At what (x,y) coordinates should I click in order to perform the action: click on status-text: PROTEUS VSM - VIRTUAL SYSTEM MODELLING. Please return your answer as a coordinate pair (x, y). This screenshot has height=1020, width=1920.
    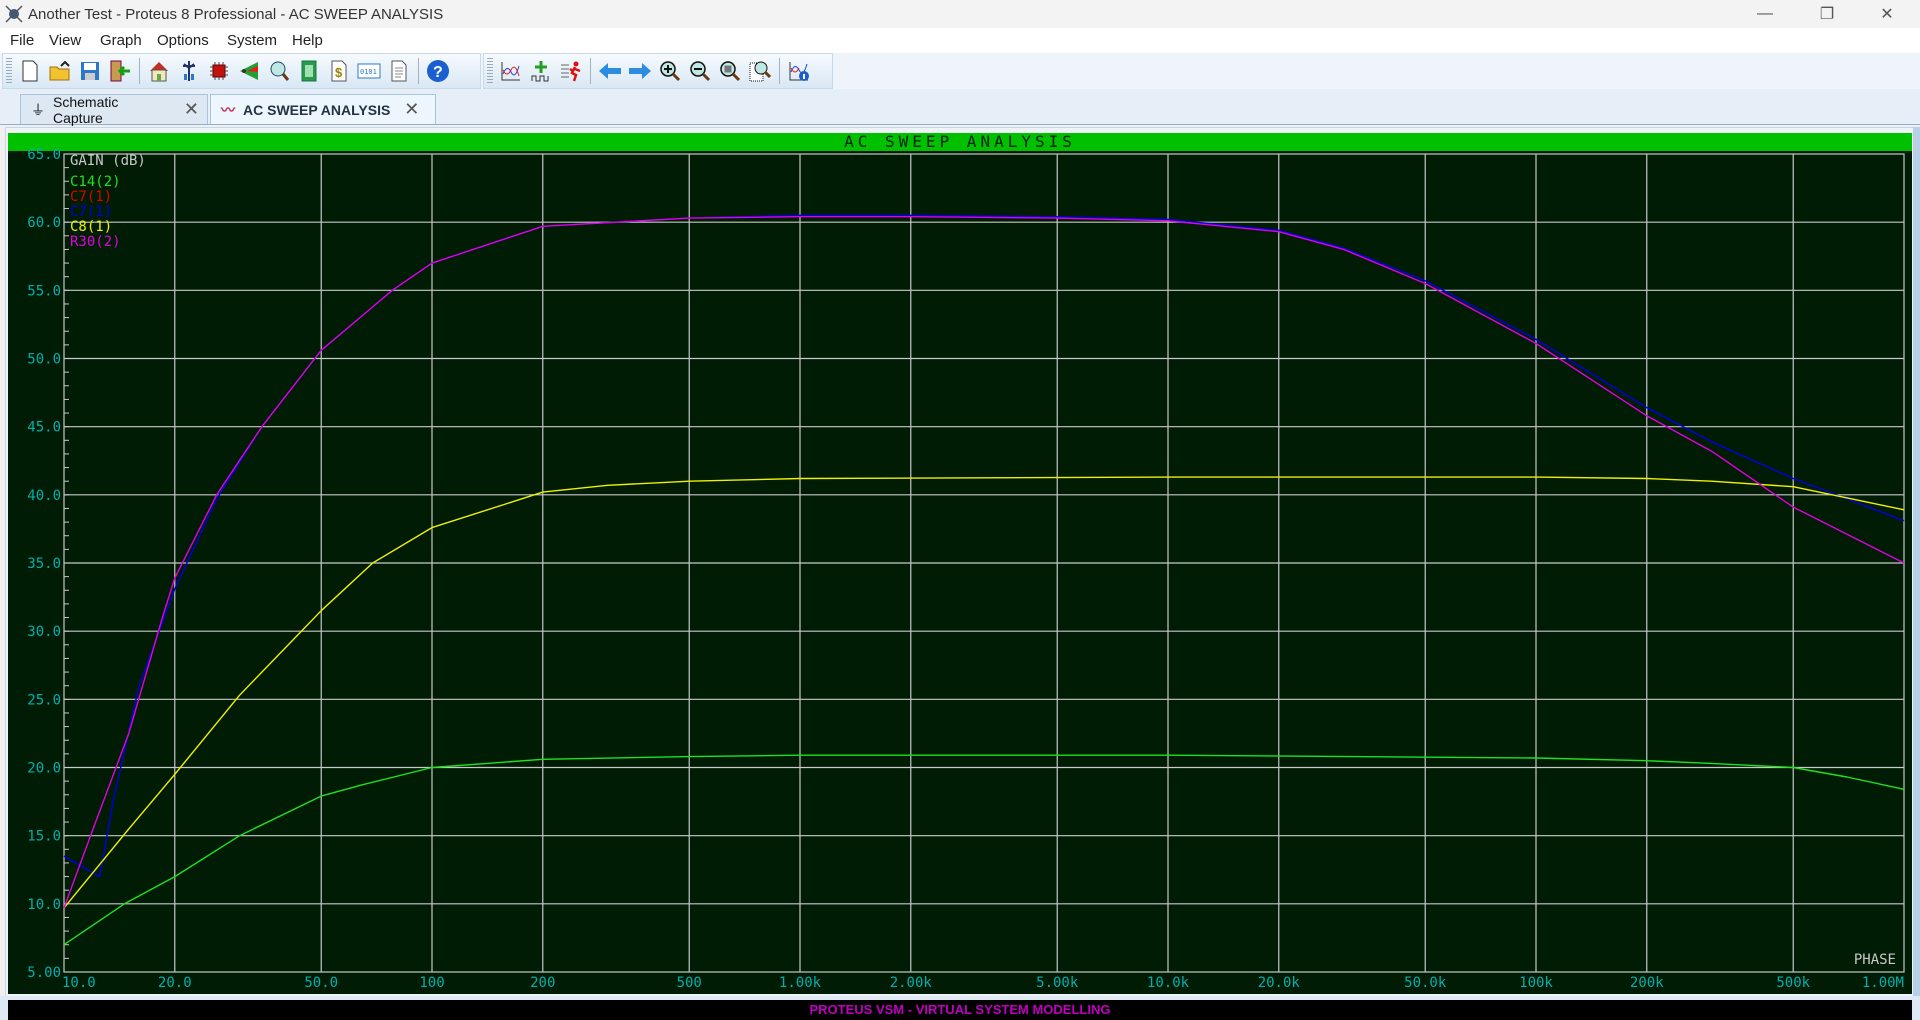
    Looking at the image, I should click on (960, 1009).